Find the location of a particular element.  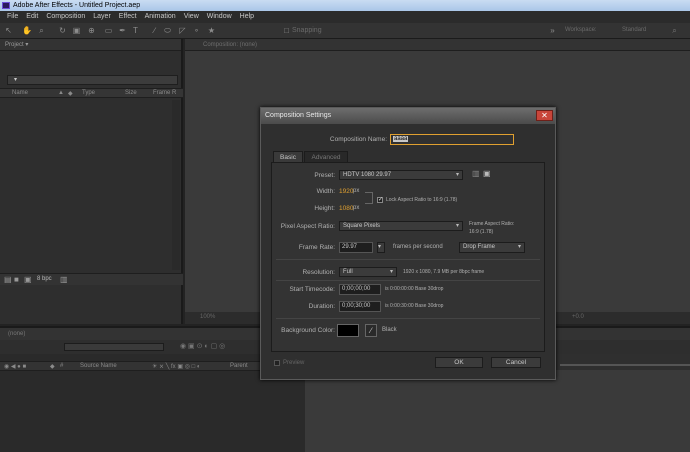

exposure-value: +0.0 is located at coordinates (578, 317).